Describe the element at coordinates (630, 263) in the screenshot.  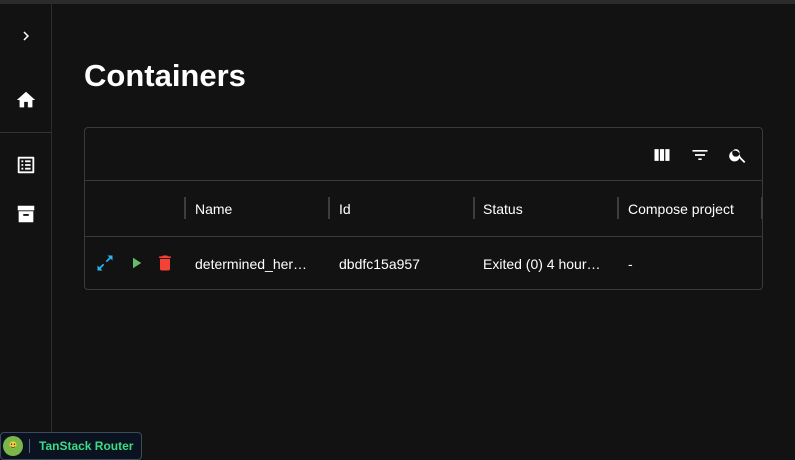
I see `cell-compose-project: -` at that location.